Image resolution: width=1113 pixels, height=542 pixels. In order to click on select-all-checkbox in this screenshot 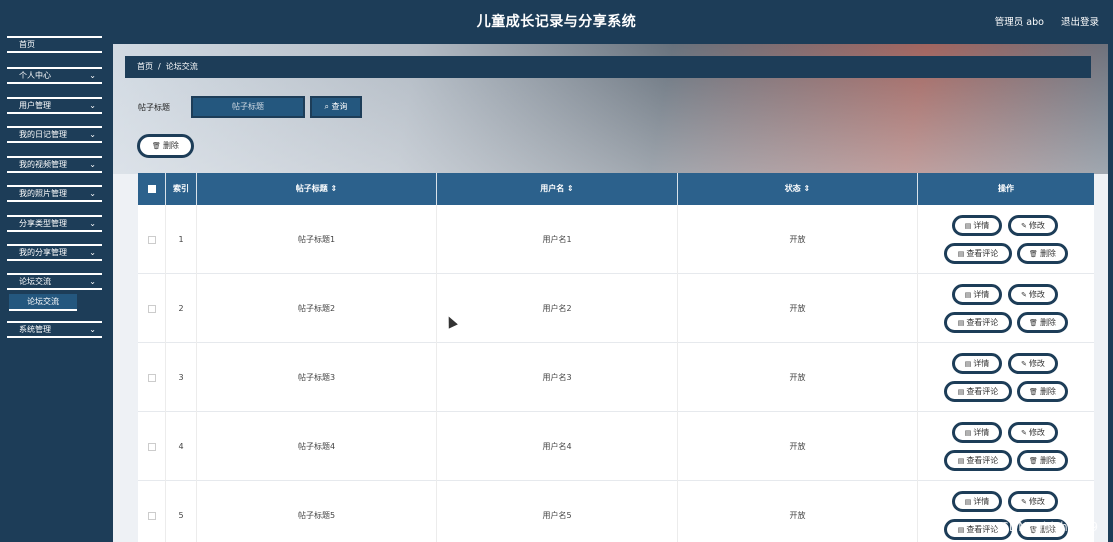, I will do `click(151, 188)`.